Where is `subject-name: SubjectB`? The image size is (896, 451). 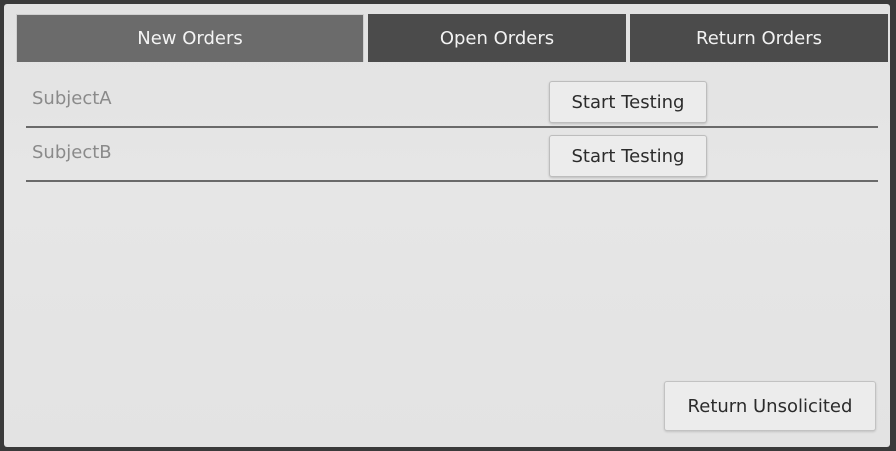
subject-name: SubjectB is located at coordinates (72, 152).